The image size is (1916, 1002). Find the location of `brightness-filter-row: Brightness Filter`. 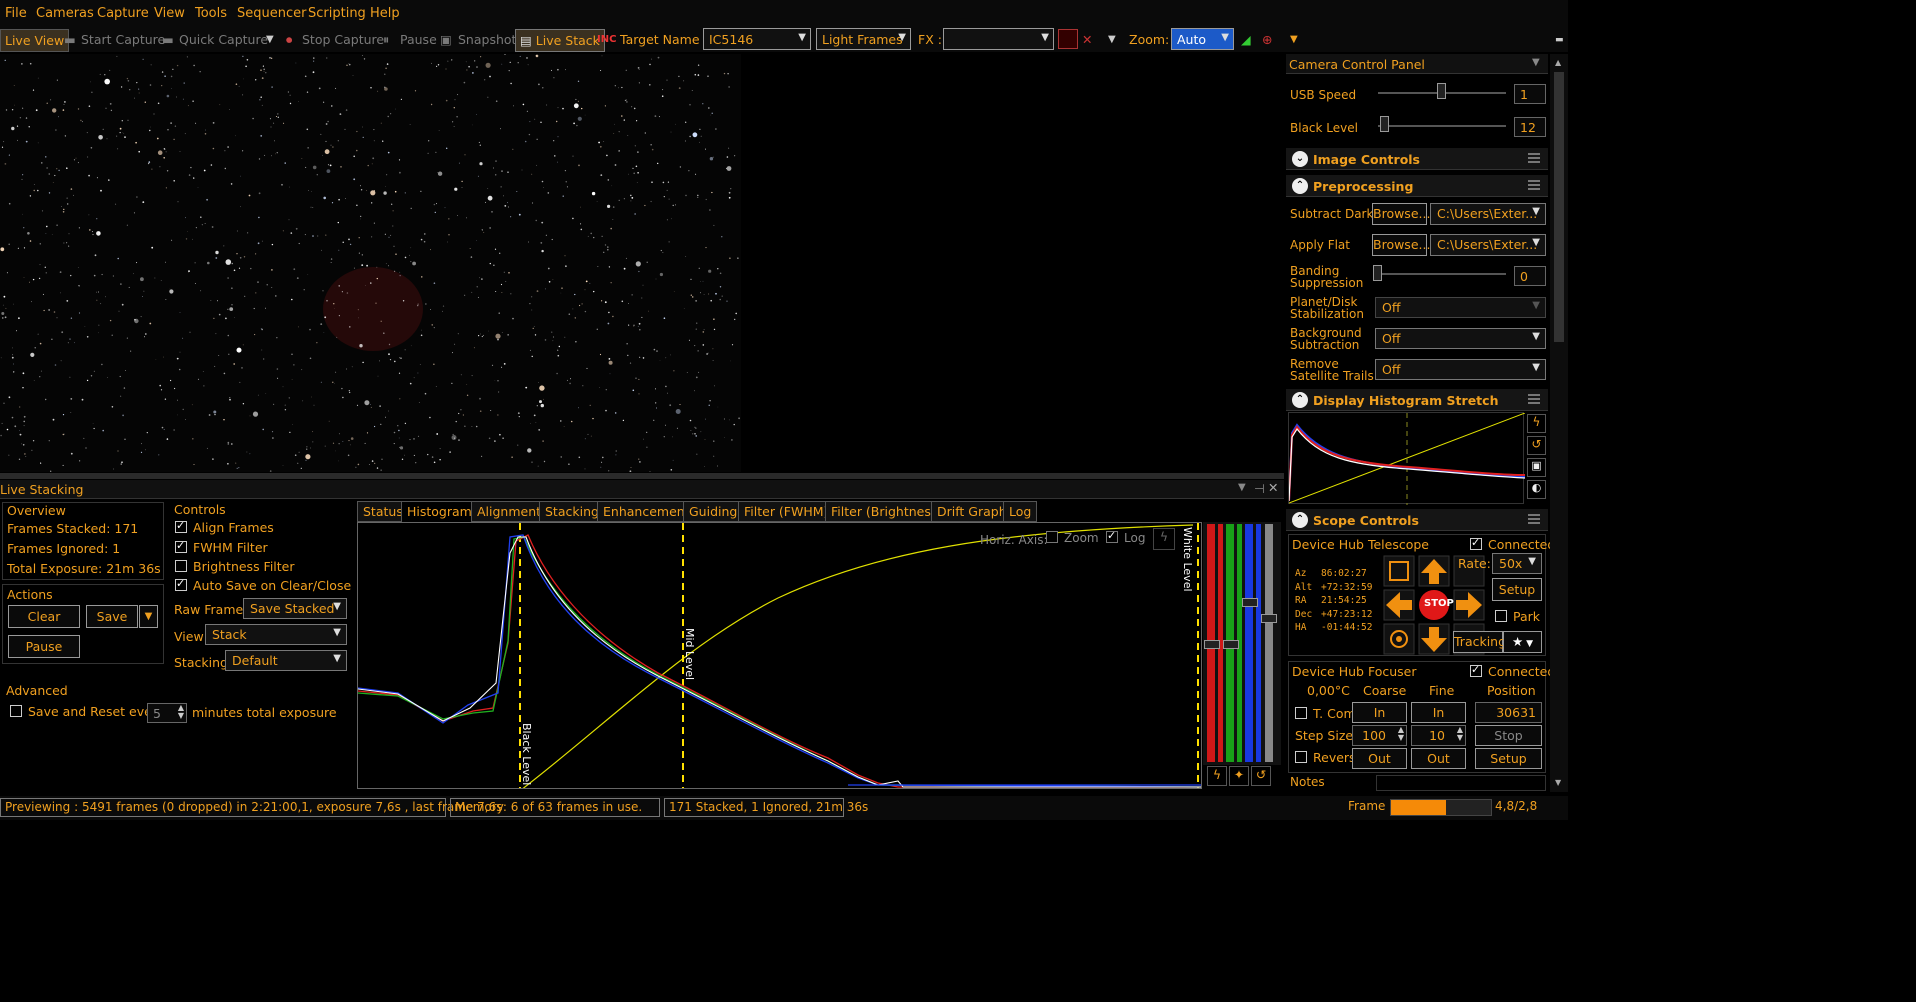

brightness-filter-row: Brightness Filter is located at coordinates (235, 566).